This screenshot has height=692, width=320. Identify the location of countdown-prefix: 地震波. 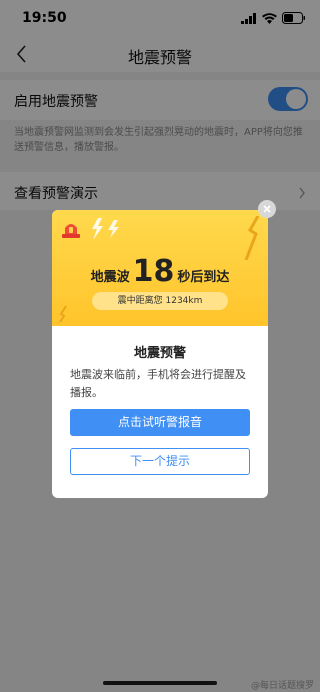
(110, 277).